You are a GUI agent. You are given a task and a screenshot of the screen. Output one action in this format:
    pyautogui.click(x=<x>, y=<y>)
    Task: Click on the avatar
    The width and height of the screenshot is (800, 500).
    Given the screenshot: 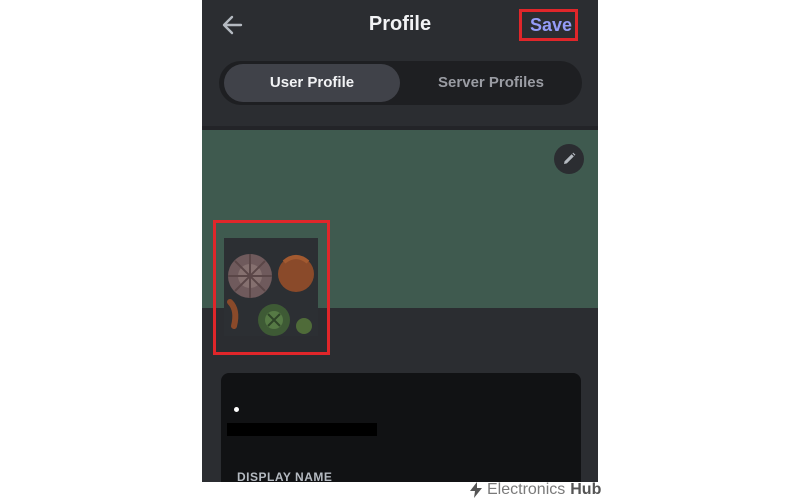 What is the action you would take?
    pyautogui.click(x=271, y=287)
    